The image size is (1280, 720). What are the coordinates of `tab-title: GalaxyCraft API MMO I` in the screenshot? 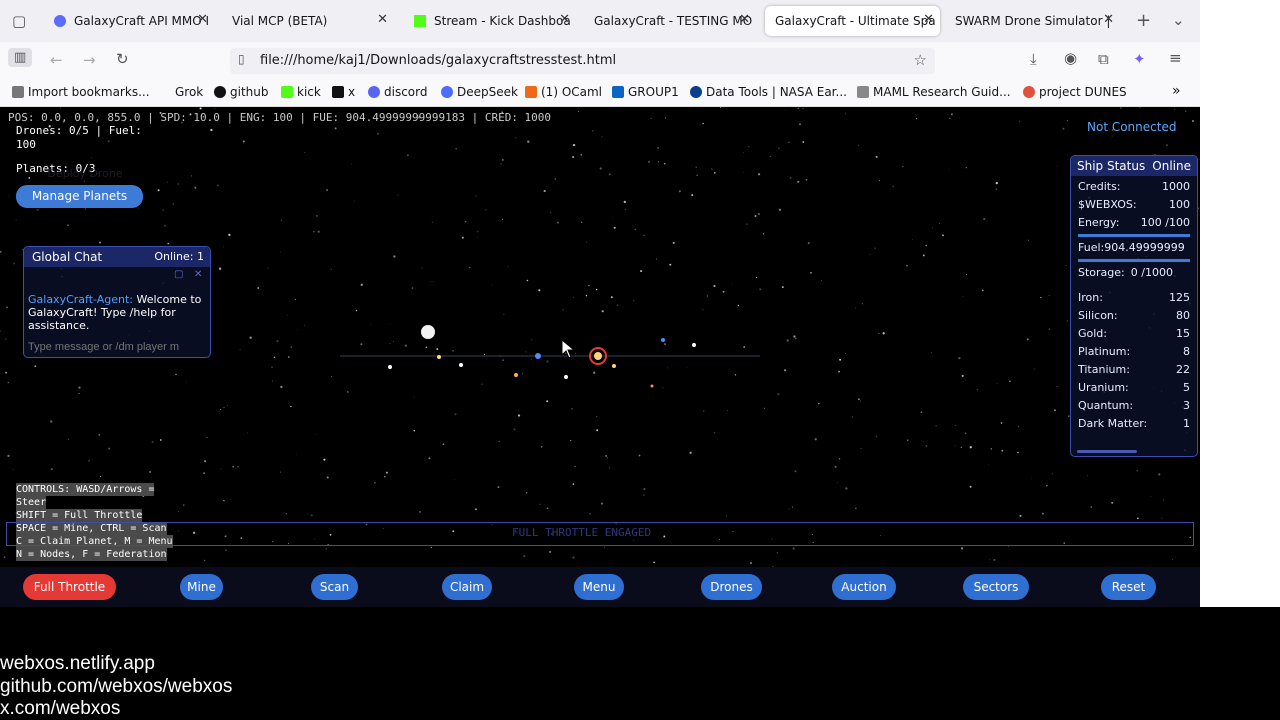 It's located at (142, 21).